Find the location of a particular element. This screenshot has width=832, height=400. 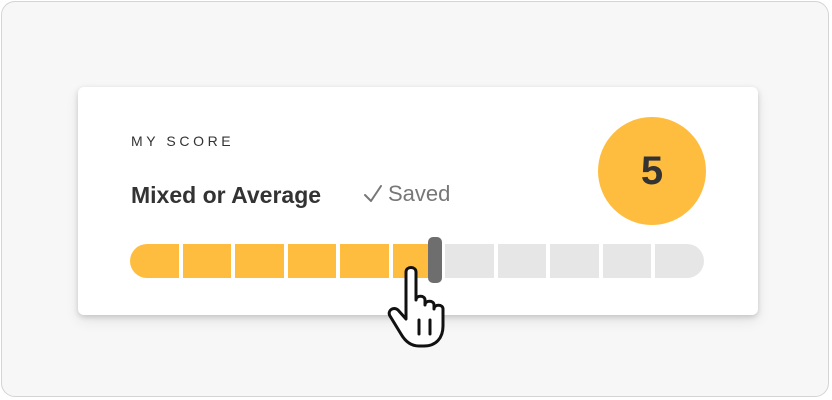

section-label: MY SCORE is located at coordinates (183, 141).